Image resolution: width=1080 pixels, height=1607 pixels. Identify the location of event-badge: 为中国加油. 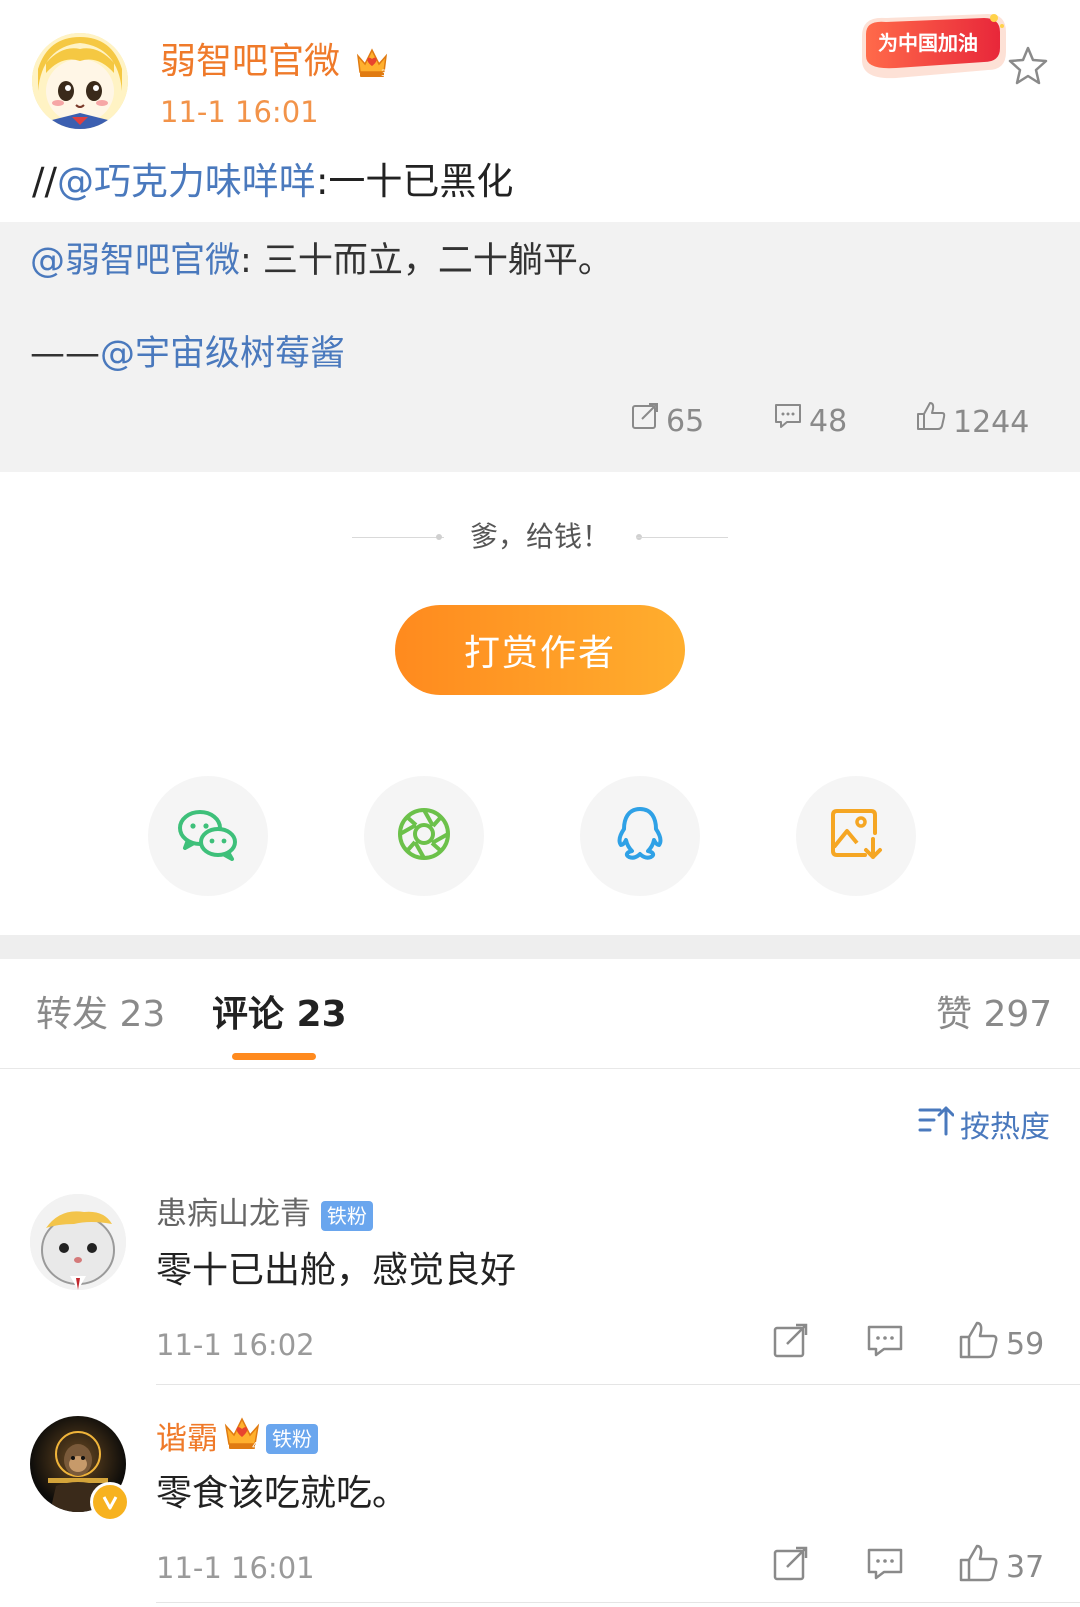
(934, 46).